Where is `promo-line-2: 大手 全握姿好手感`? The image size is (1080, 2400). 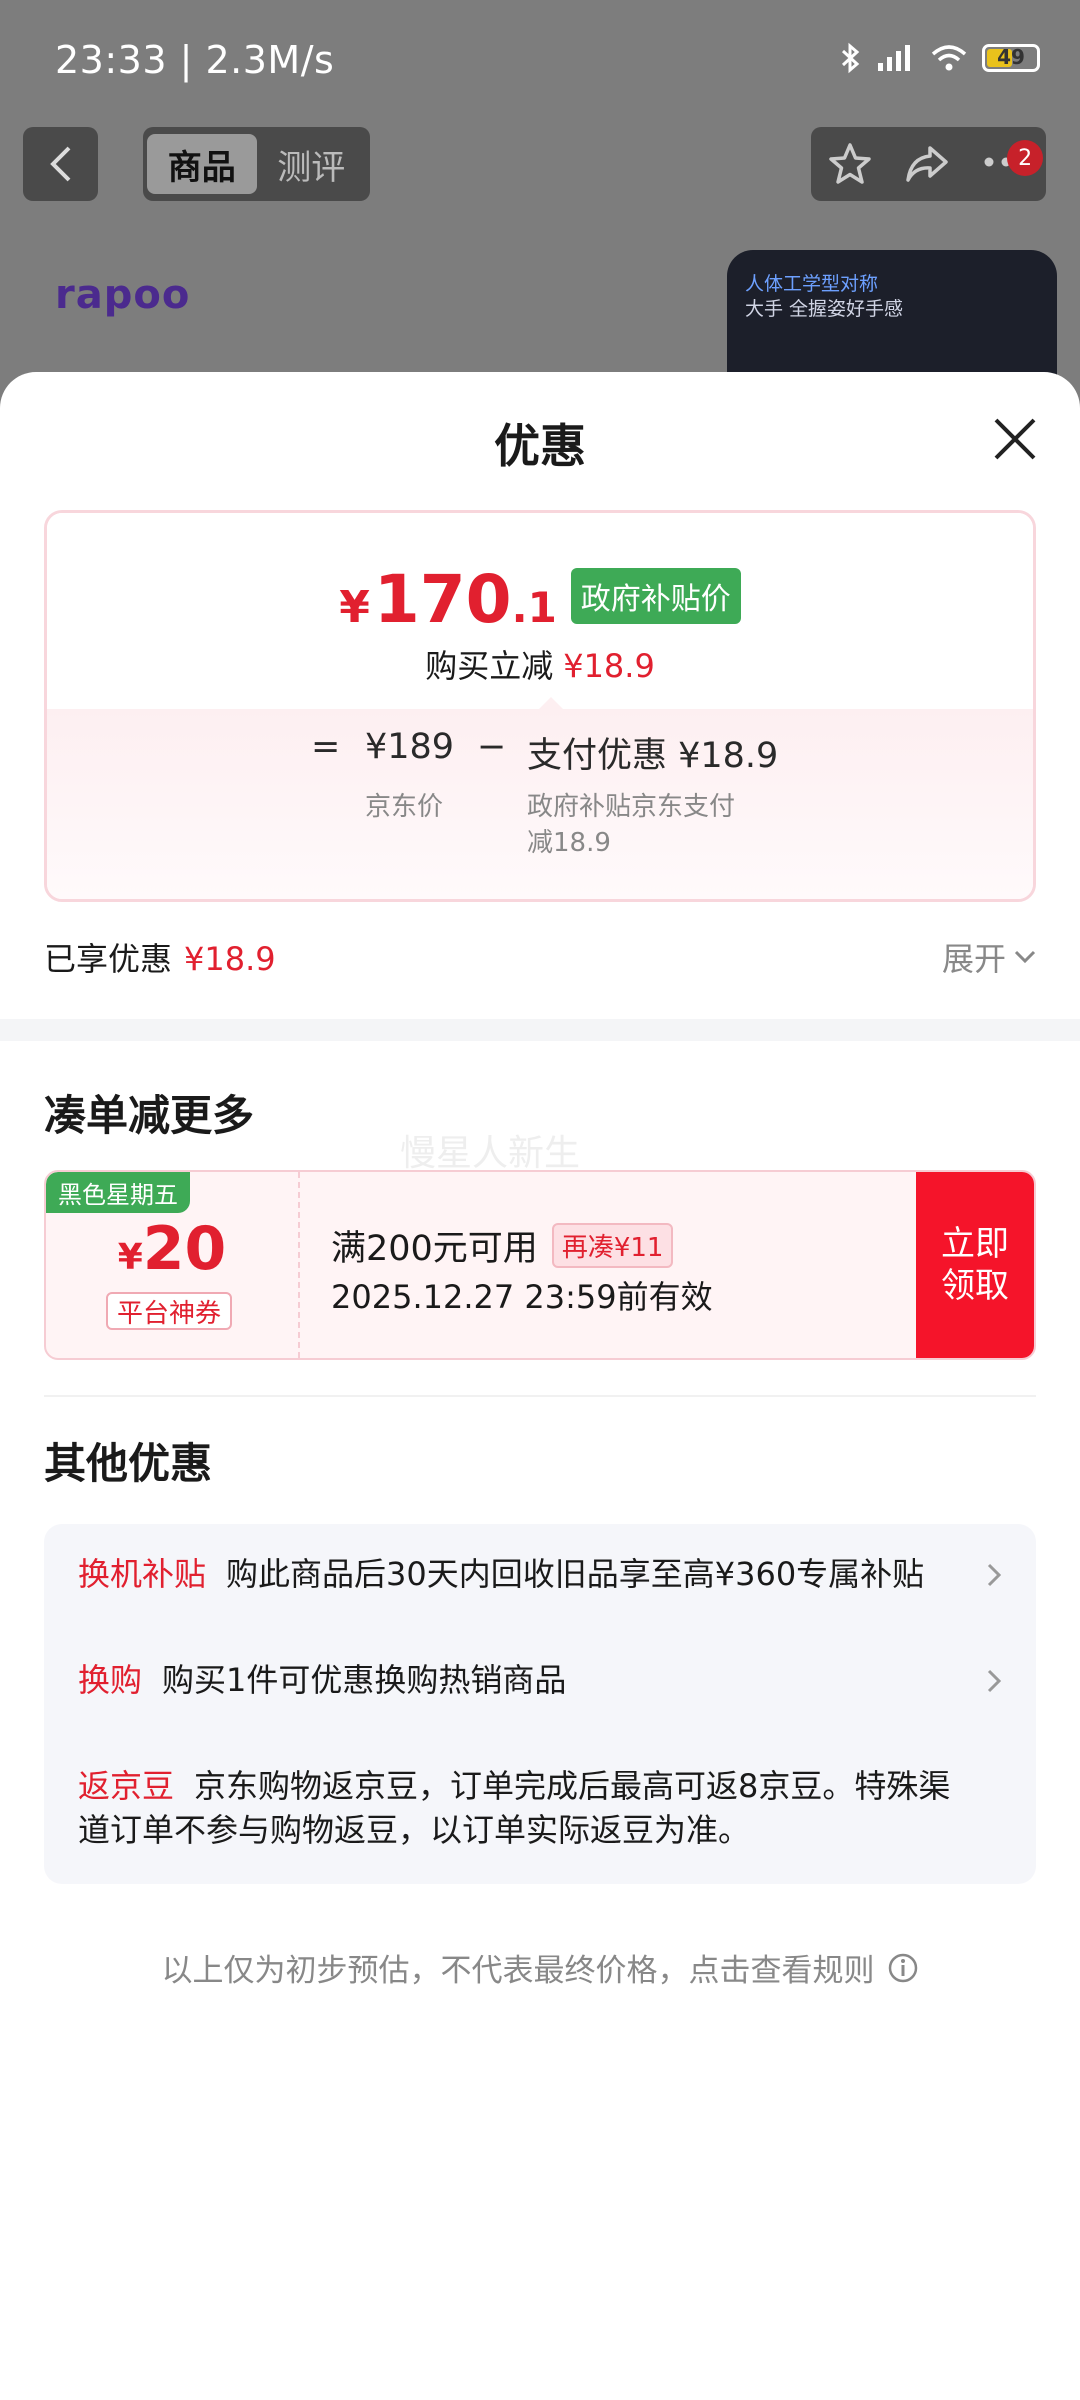
promo-line-2: 大手 全握姿好手感 is located at coordinates (824, 309).